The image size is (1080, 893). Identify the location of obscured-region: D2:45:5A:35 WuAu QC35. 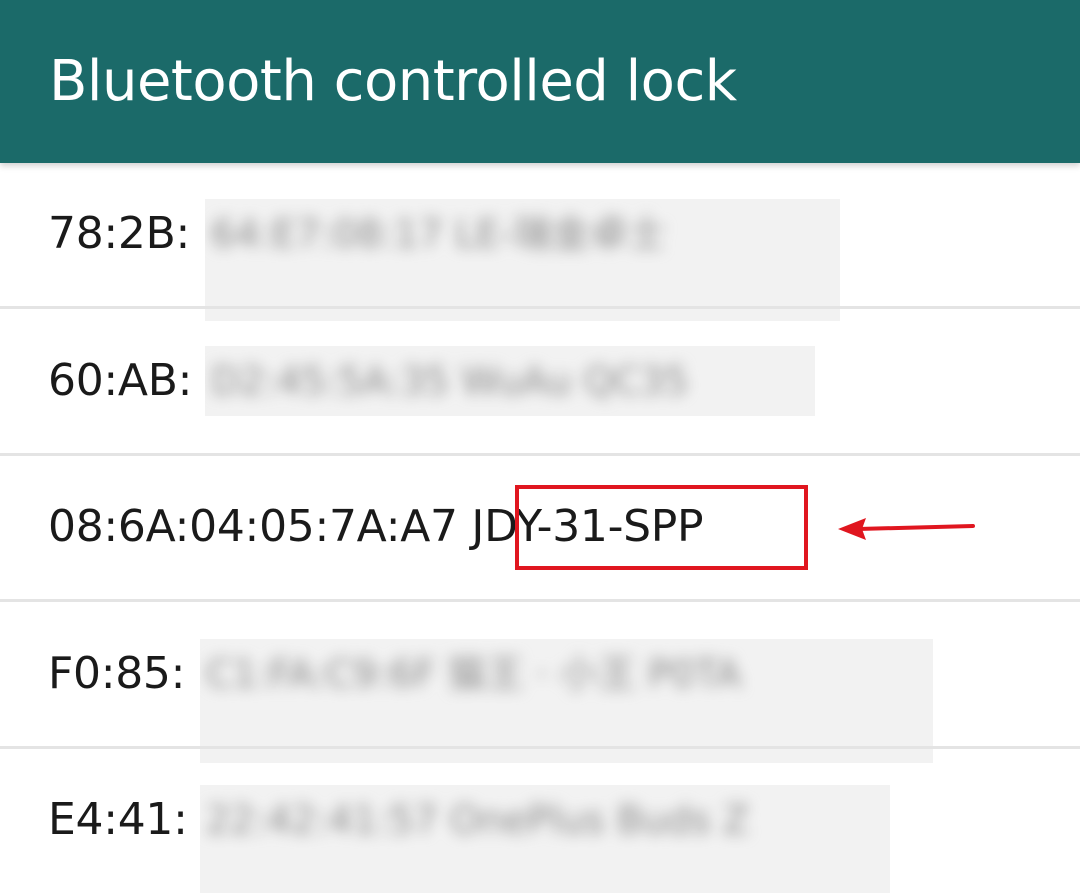
(510, 381).